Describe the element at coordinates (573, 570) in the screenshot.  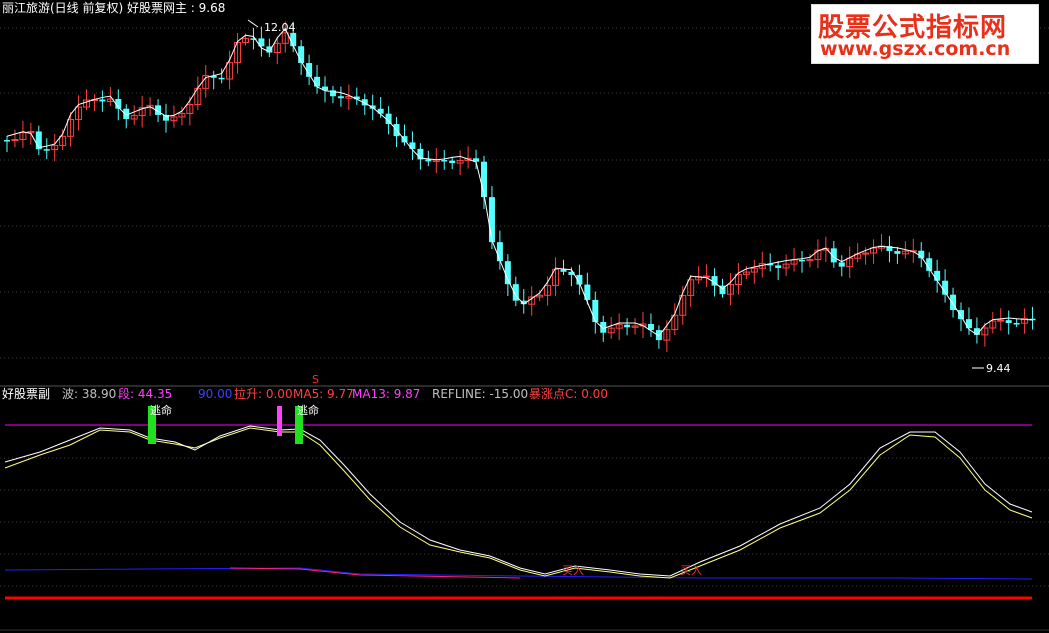
I see `buy-signal-label-1: 买入` at that location.